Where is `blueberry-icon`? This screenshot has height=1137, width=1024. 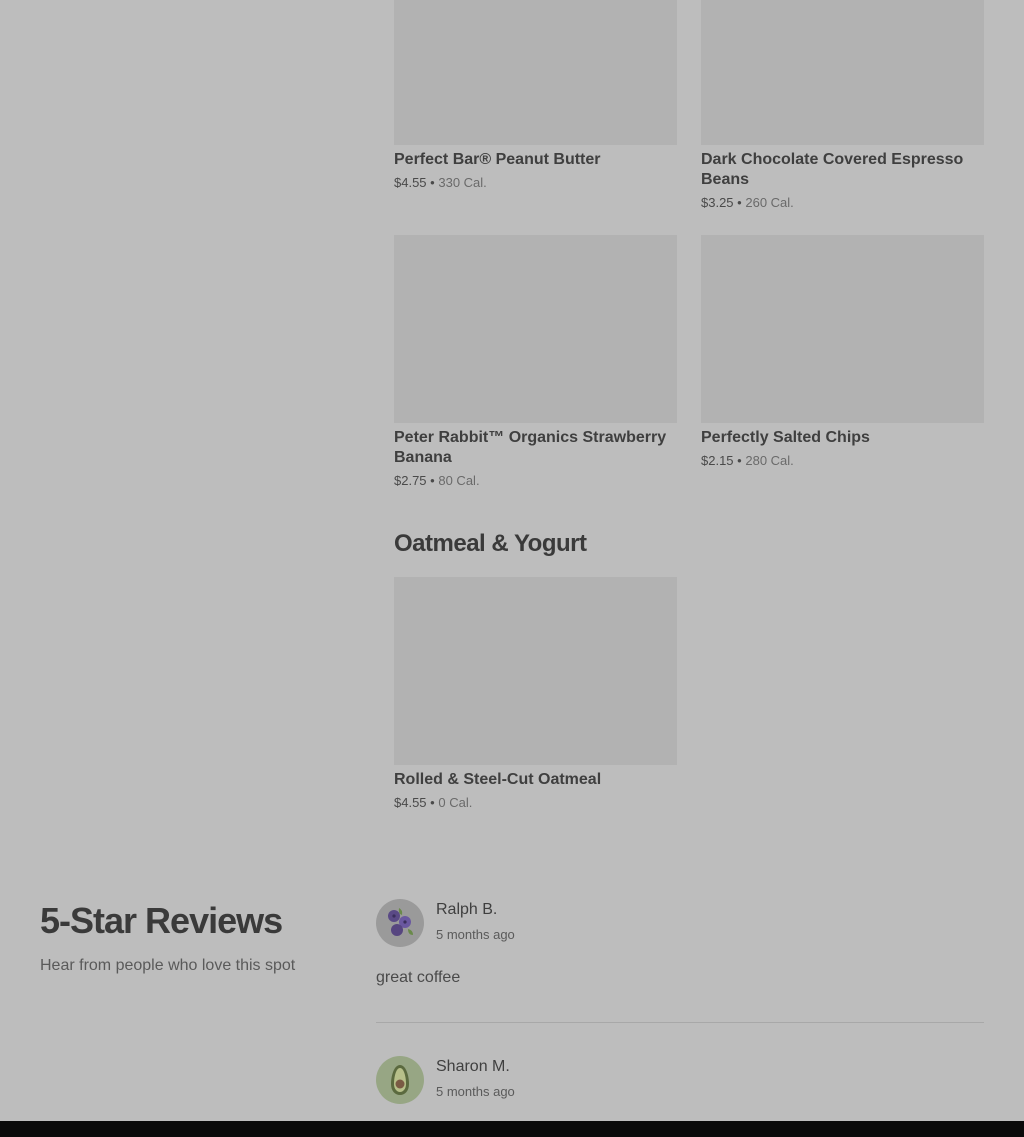
blueberry-icon is located at coordinates (400, 922).